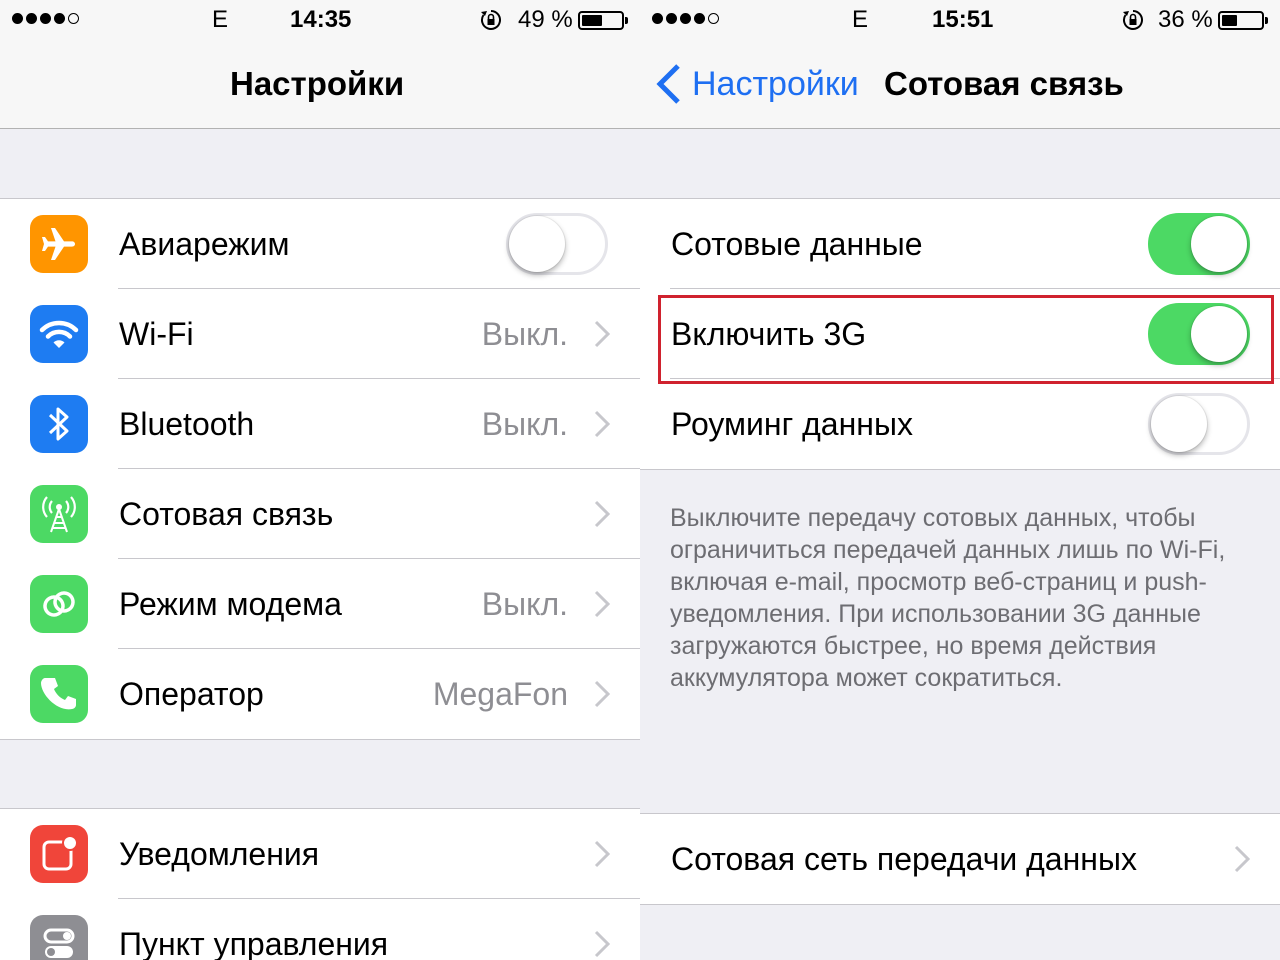  I want to click on row-label: Wi-Fi, so click(156, 334).